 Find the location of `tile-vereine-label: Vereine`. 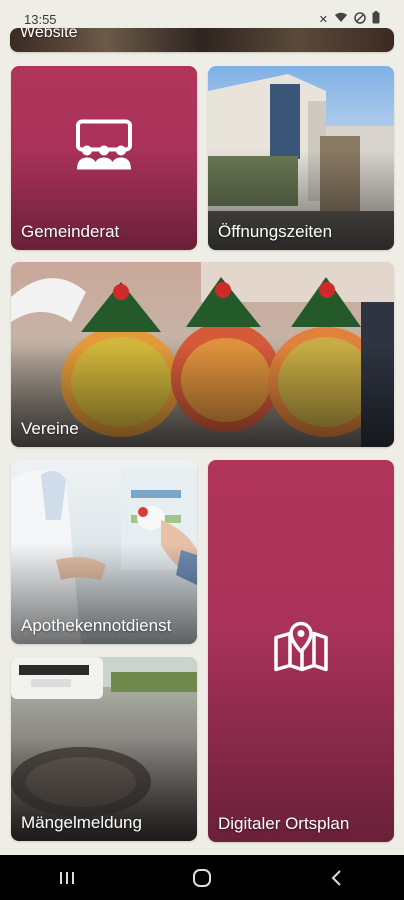

tile-vereine-label: Vereine is located at coordinates (50, 428).